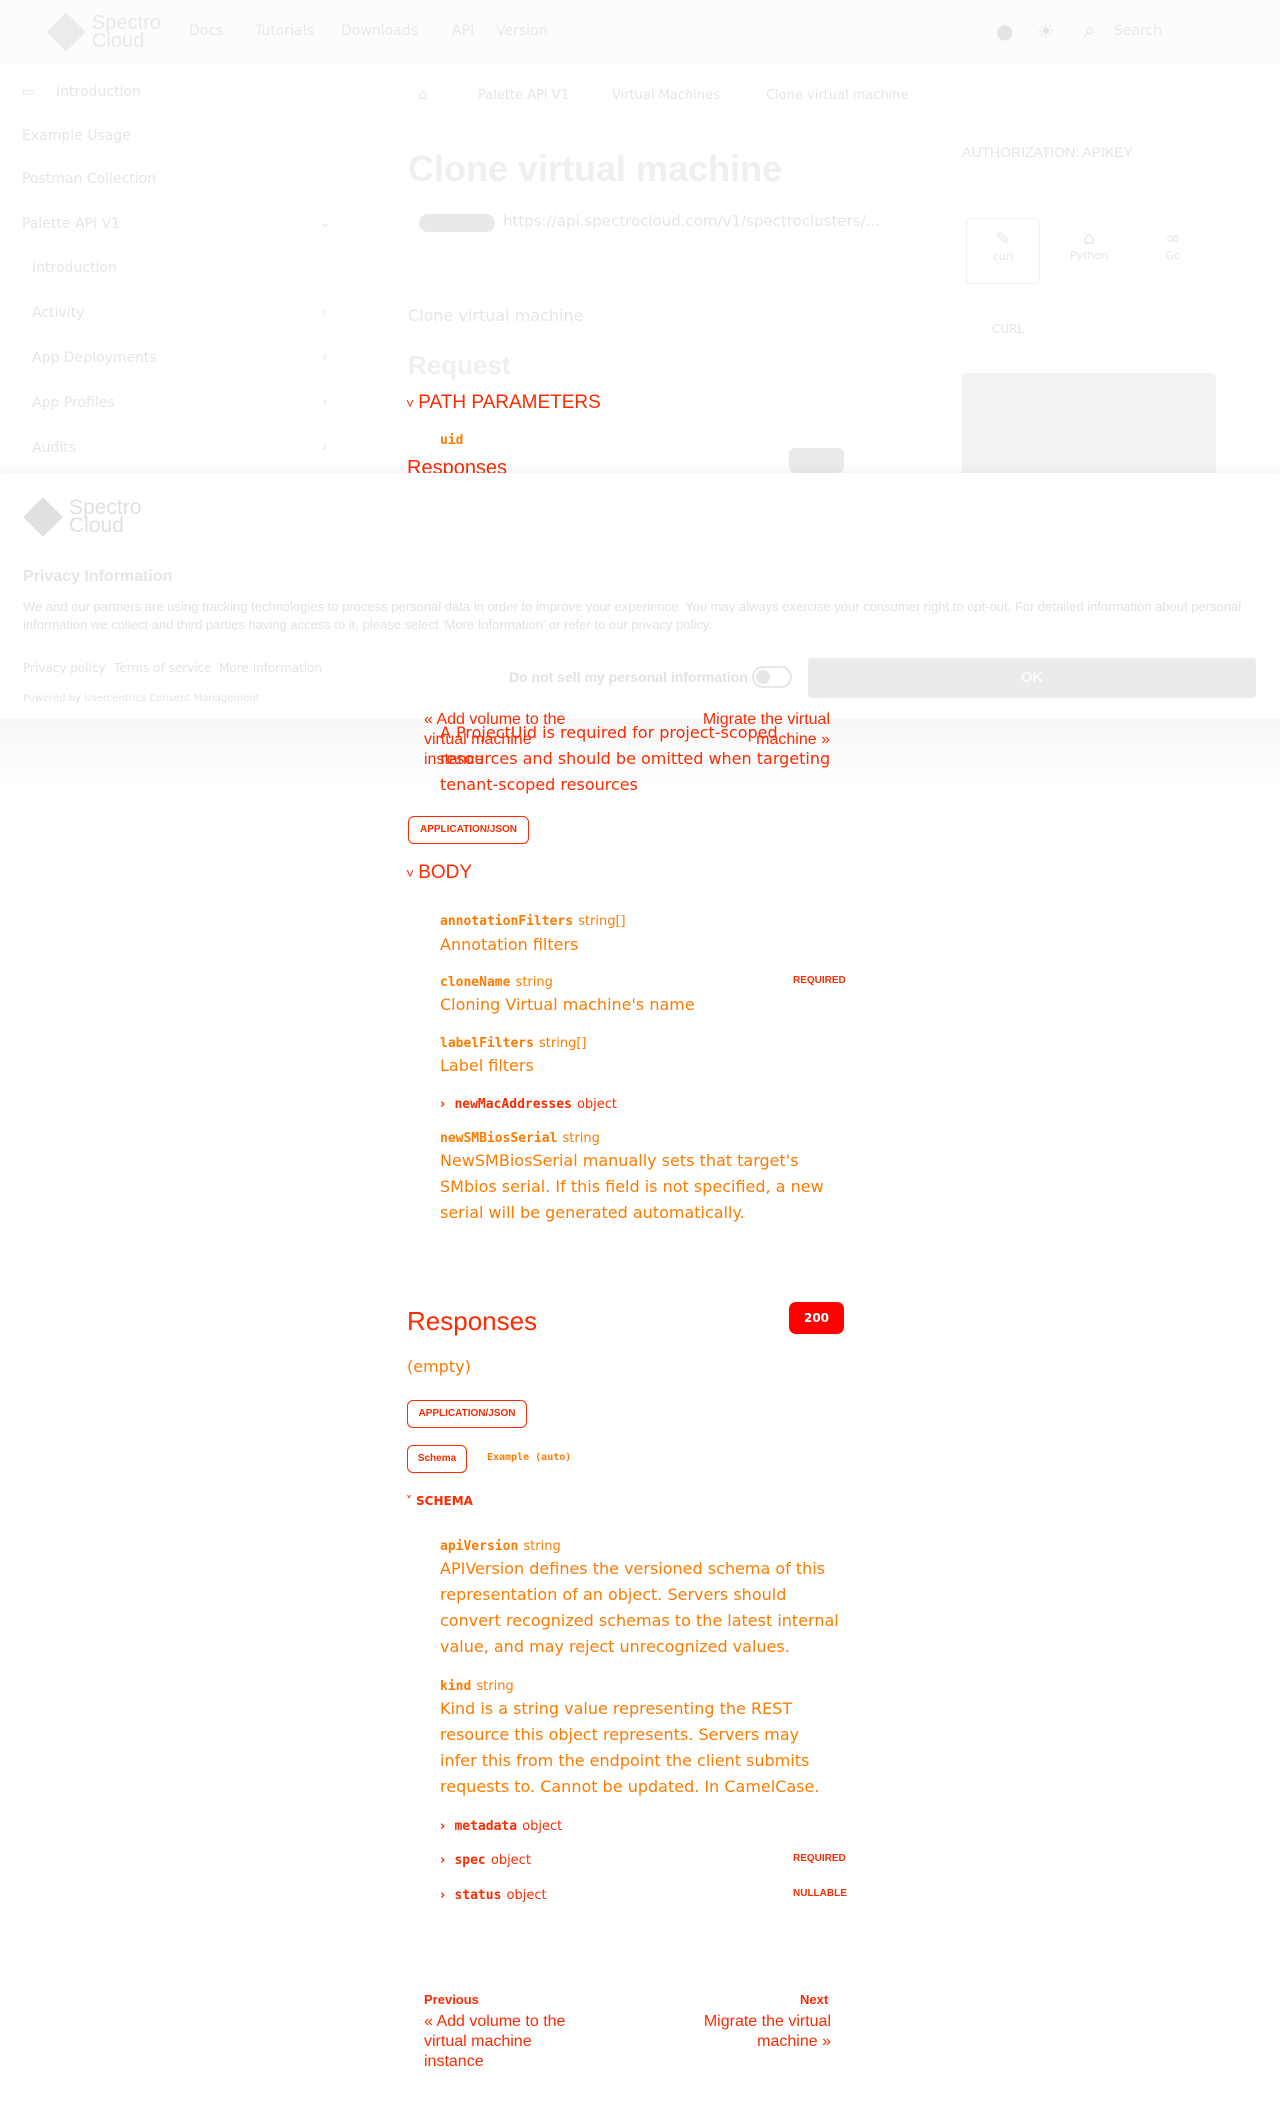 Image resolution: width=1280 pixels, height=2122 pixels. I want to click on body-toggle: ˅ BODY, so click(439, 873).